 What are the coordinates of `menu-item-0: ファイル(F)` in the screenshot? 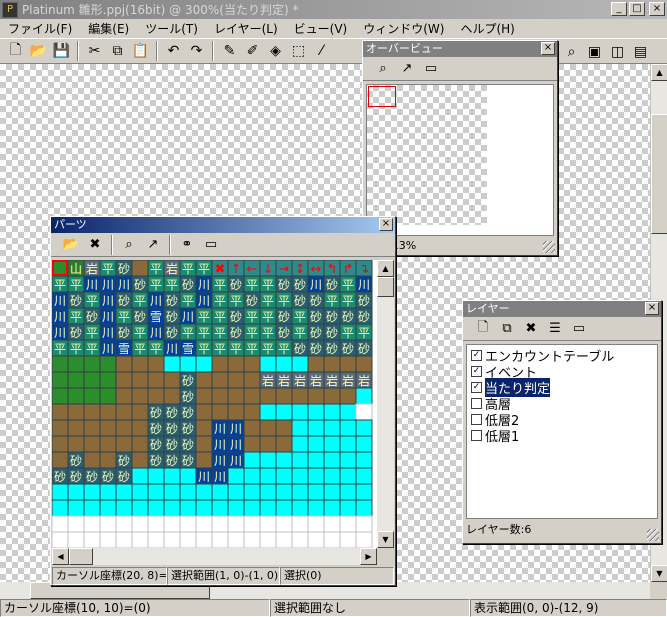 It's located at (40, 28).